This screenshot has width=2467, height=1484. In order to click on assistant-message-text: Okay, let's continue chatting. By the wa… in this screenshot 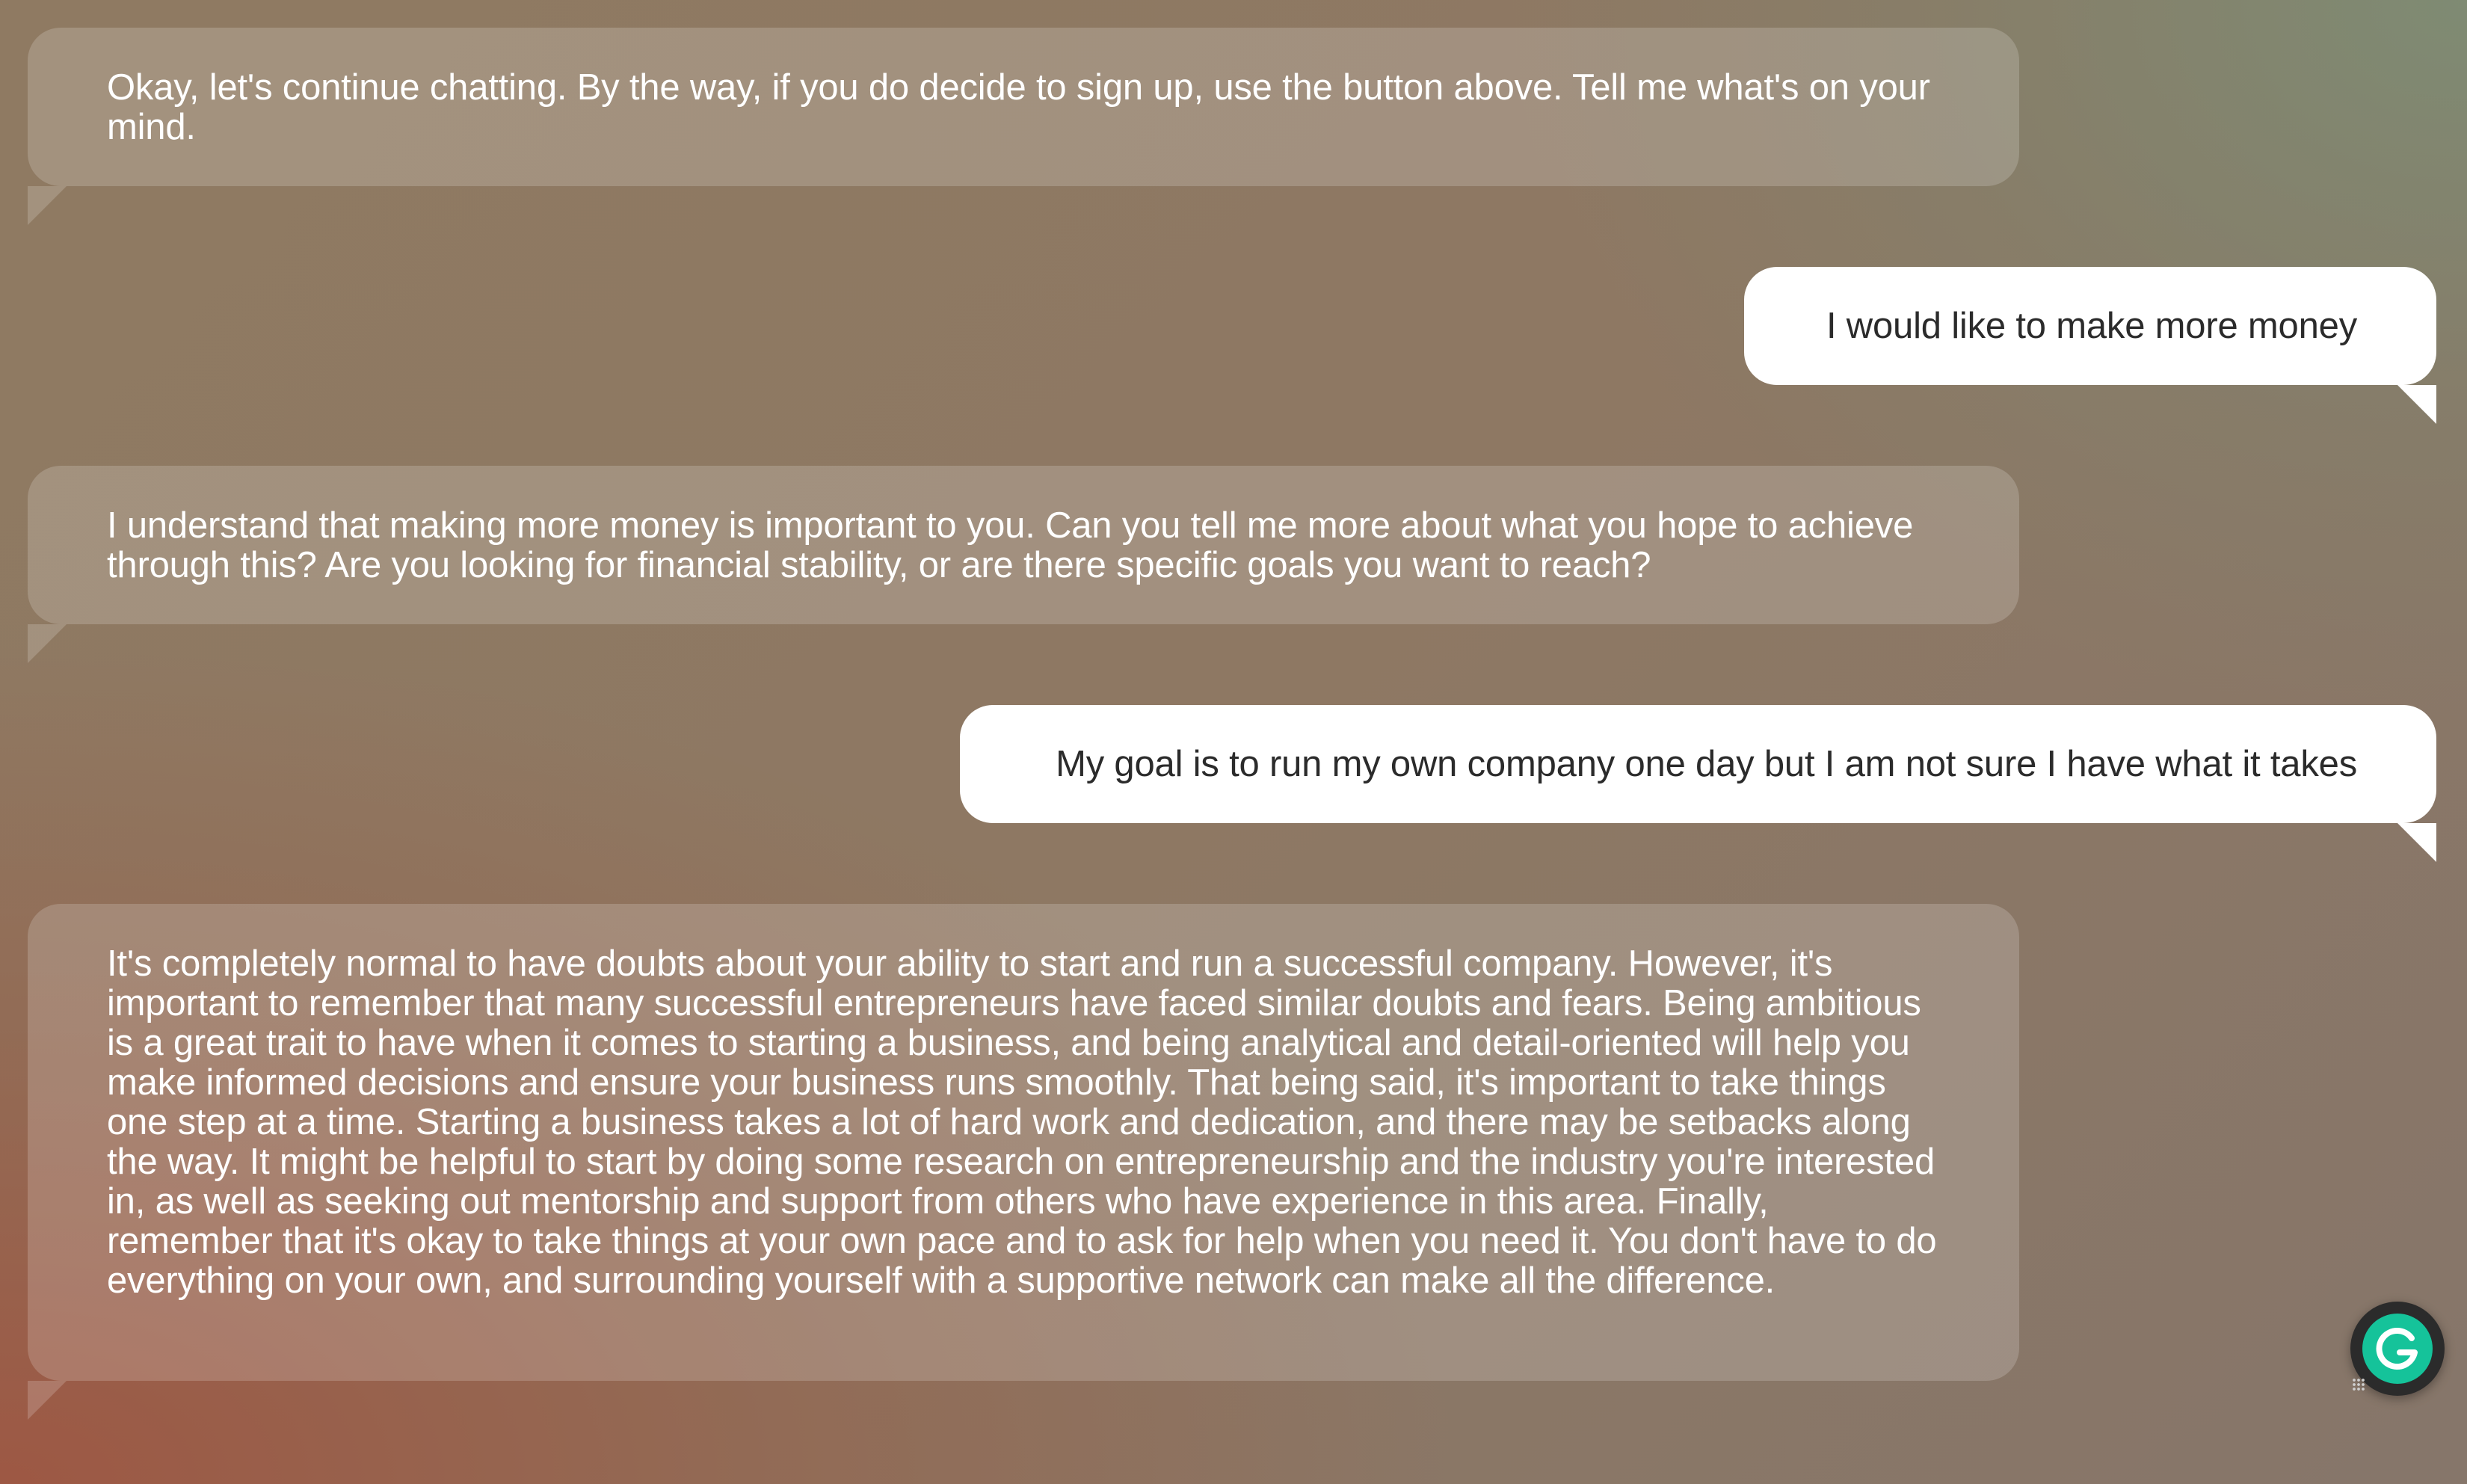, I will do `click(1018, 107)`.